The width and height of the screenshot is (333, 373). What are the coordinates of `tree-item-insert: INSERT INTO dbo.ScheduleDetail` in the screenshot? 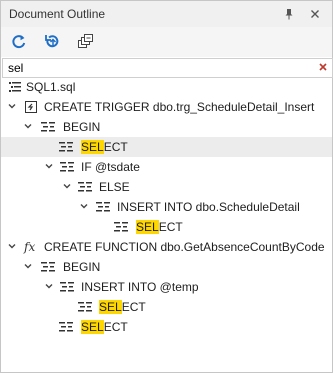 It's located at (166, 207).